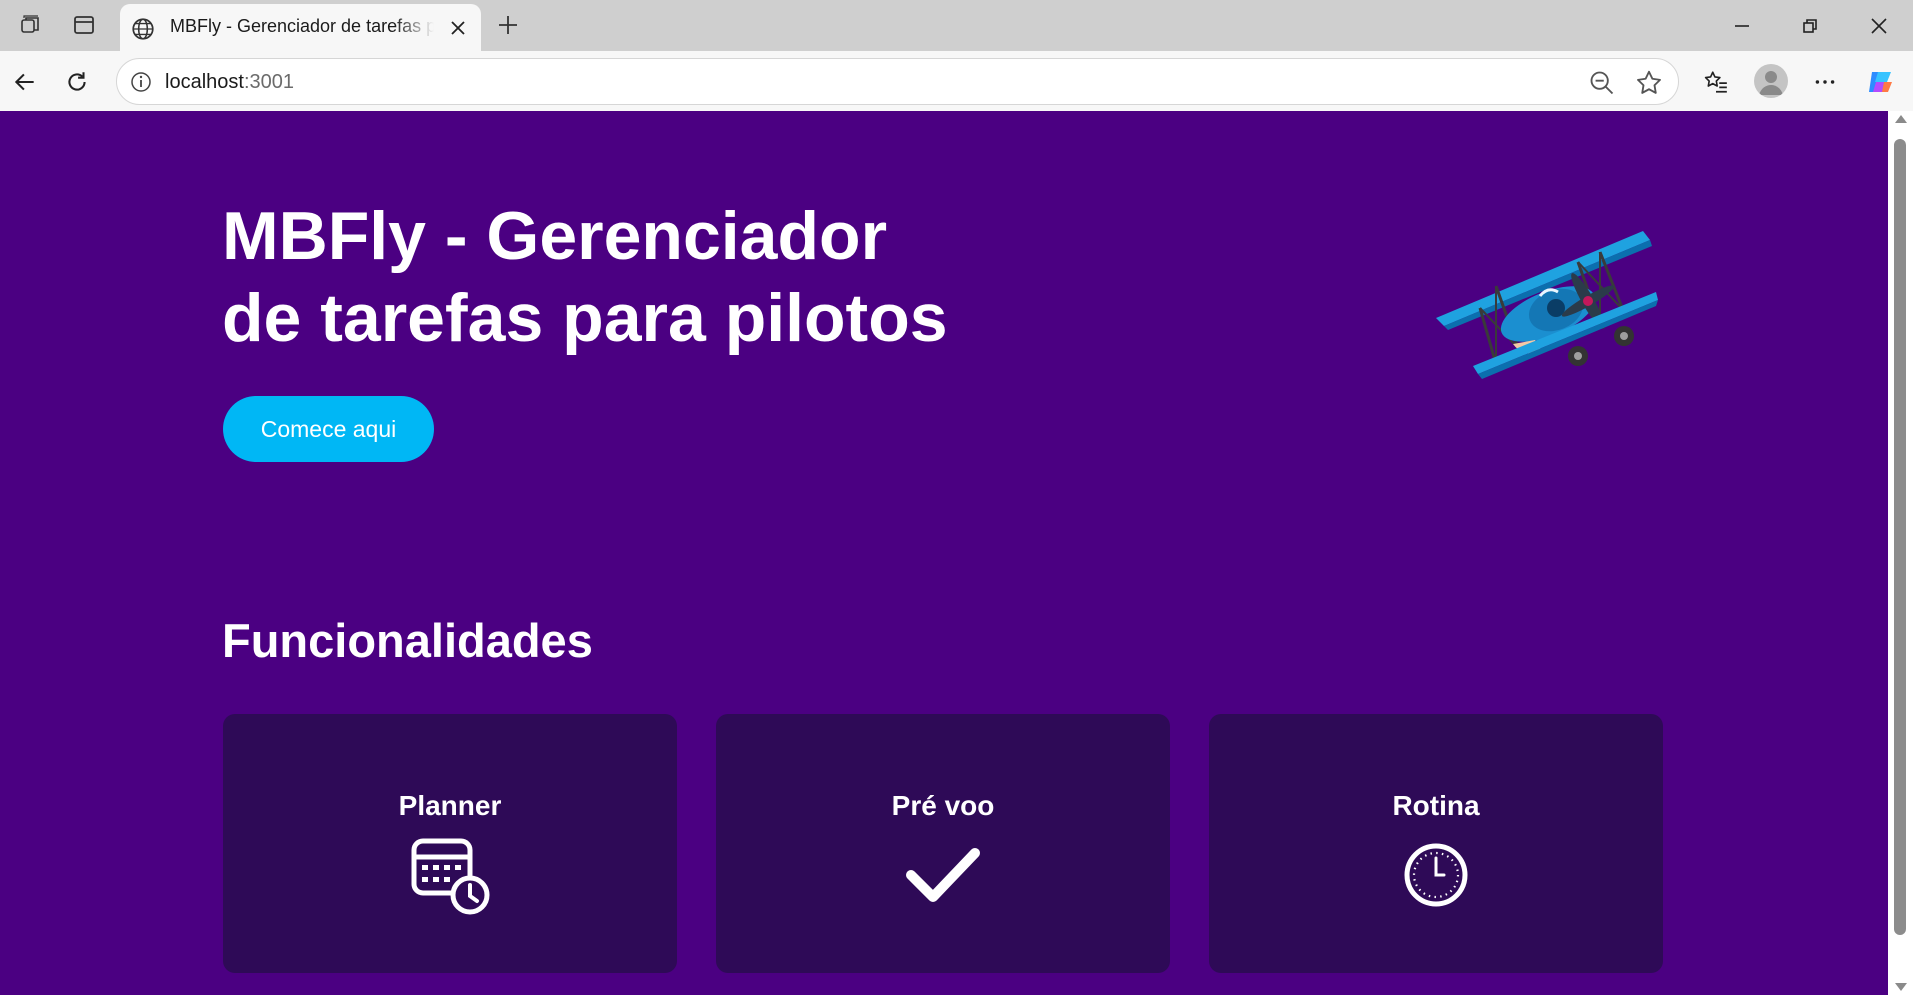  I want to click on biplane-icon, so click(1547, 305).